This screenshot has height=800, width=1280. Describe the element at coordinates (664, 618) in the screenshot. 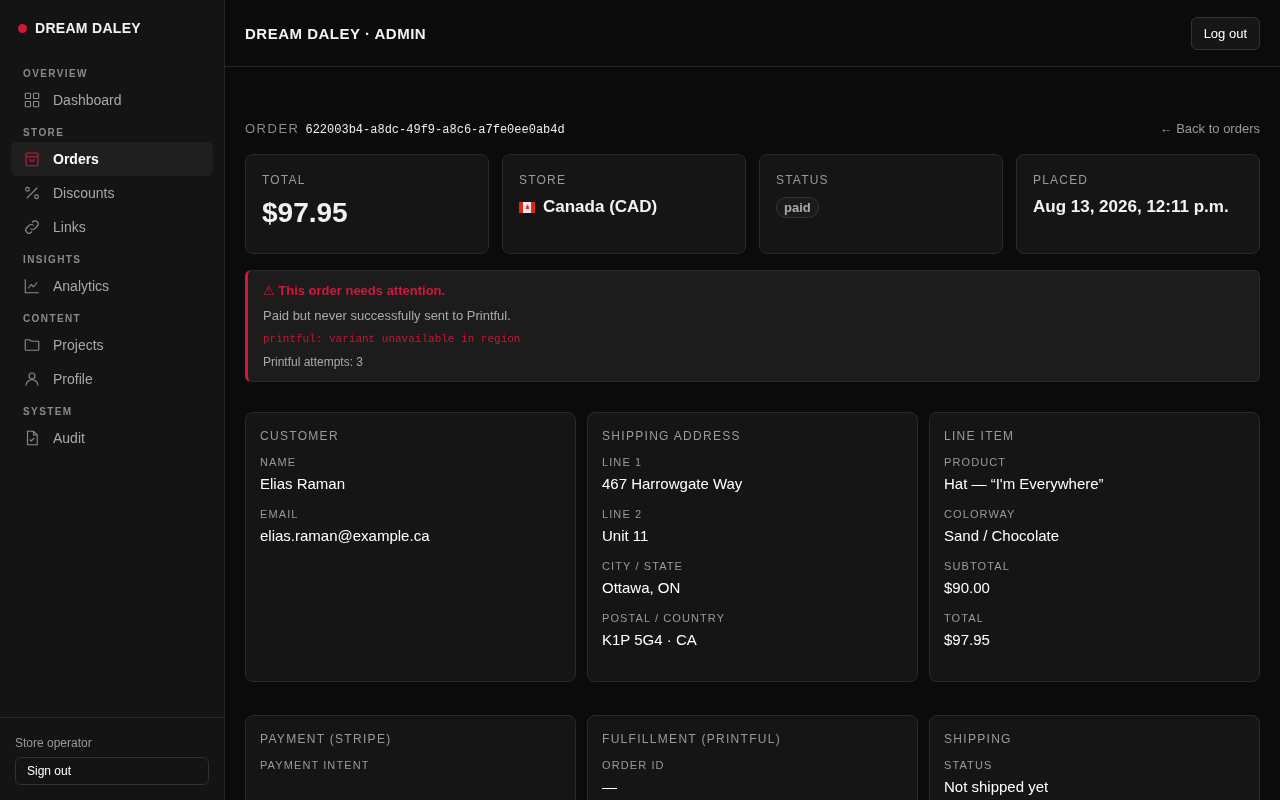

I see `field-label: POSTAL / COUNTRY` at that location.